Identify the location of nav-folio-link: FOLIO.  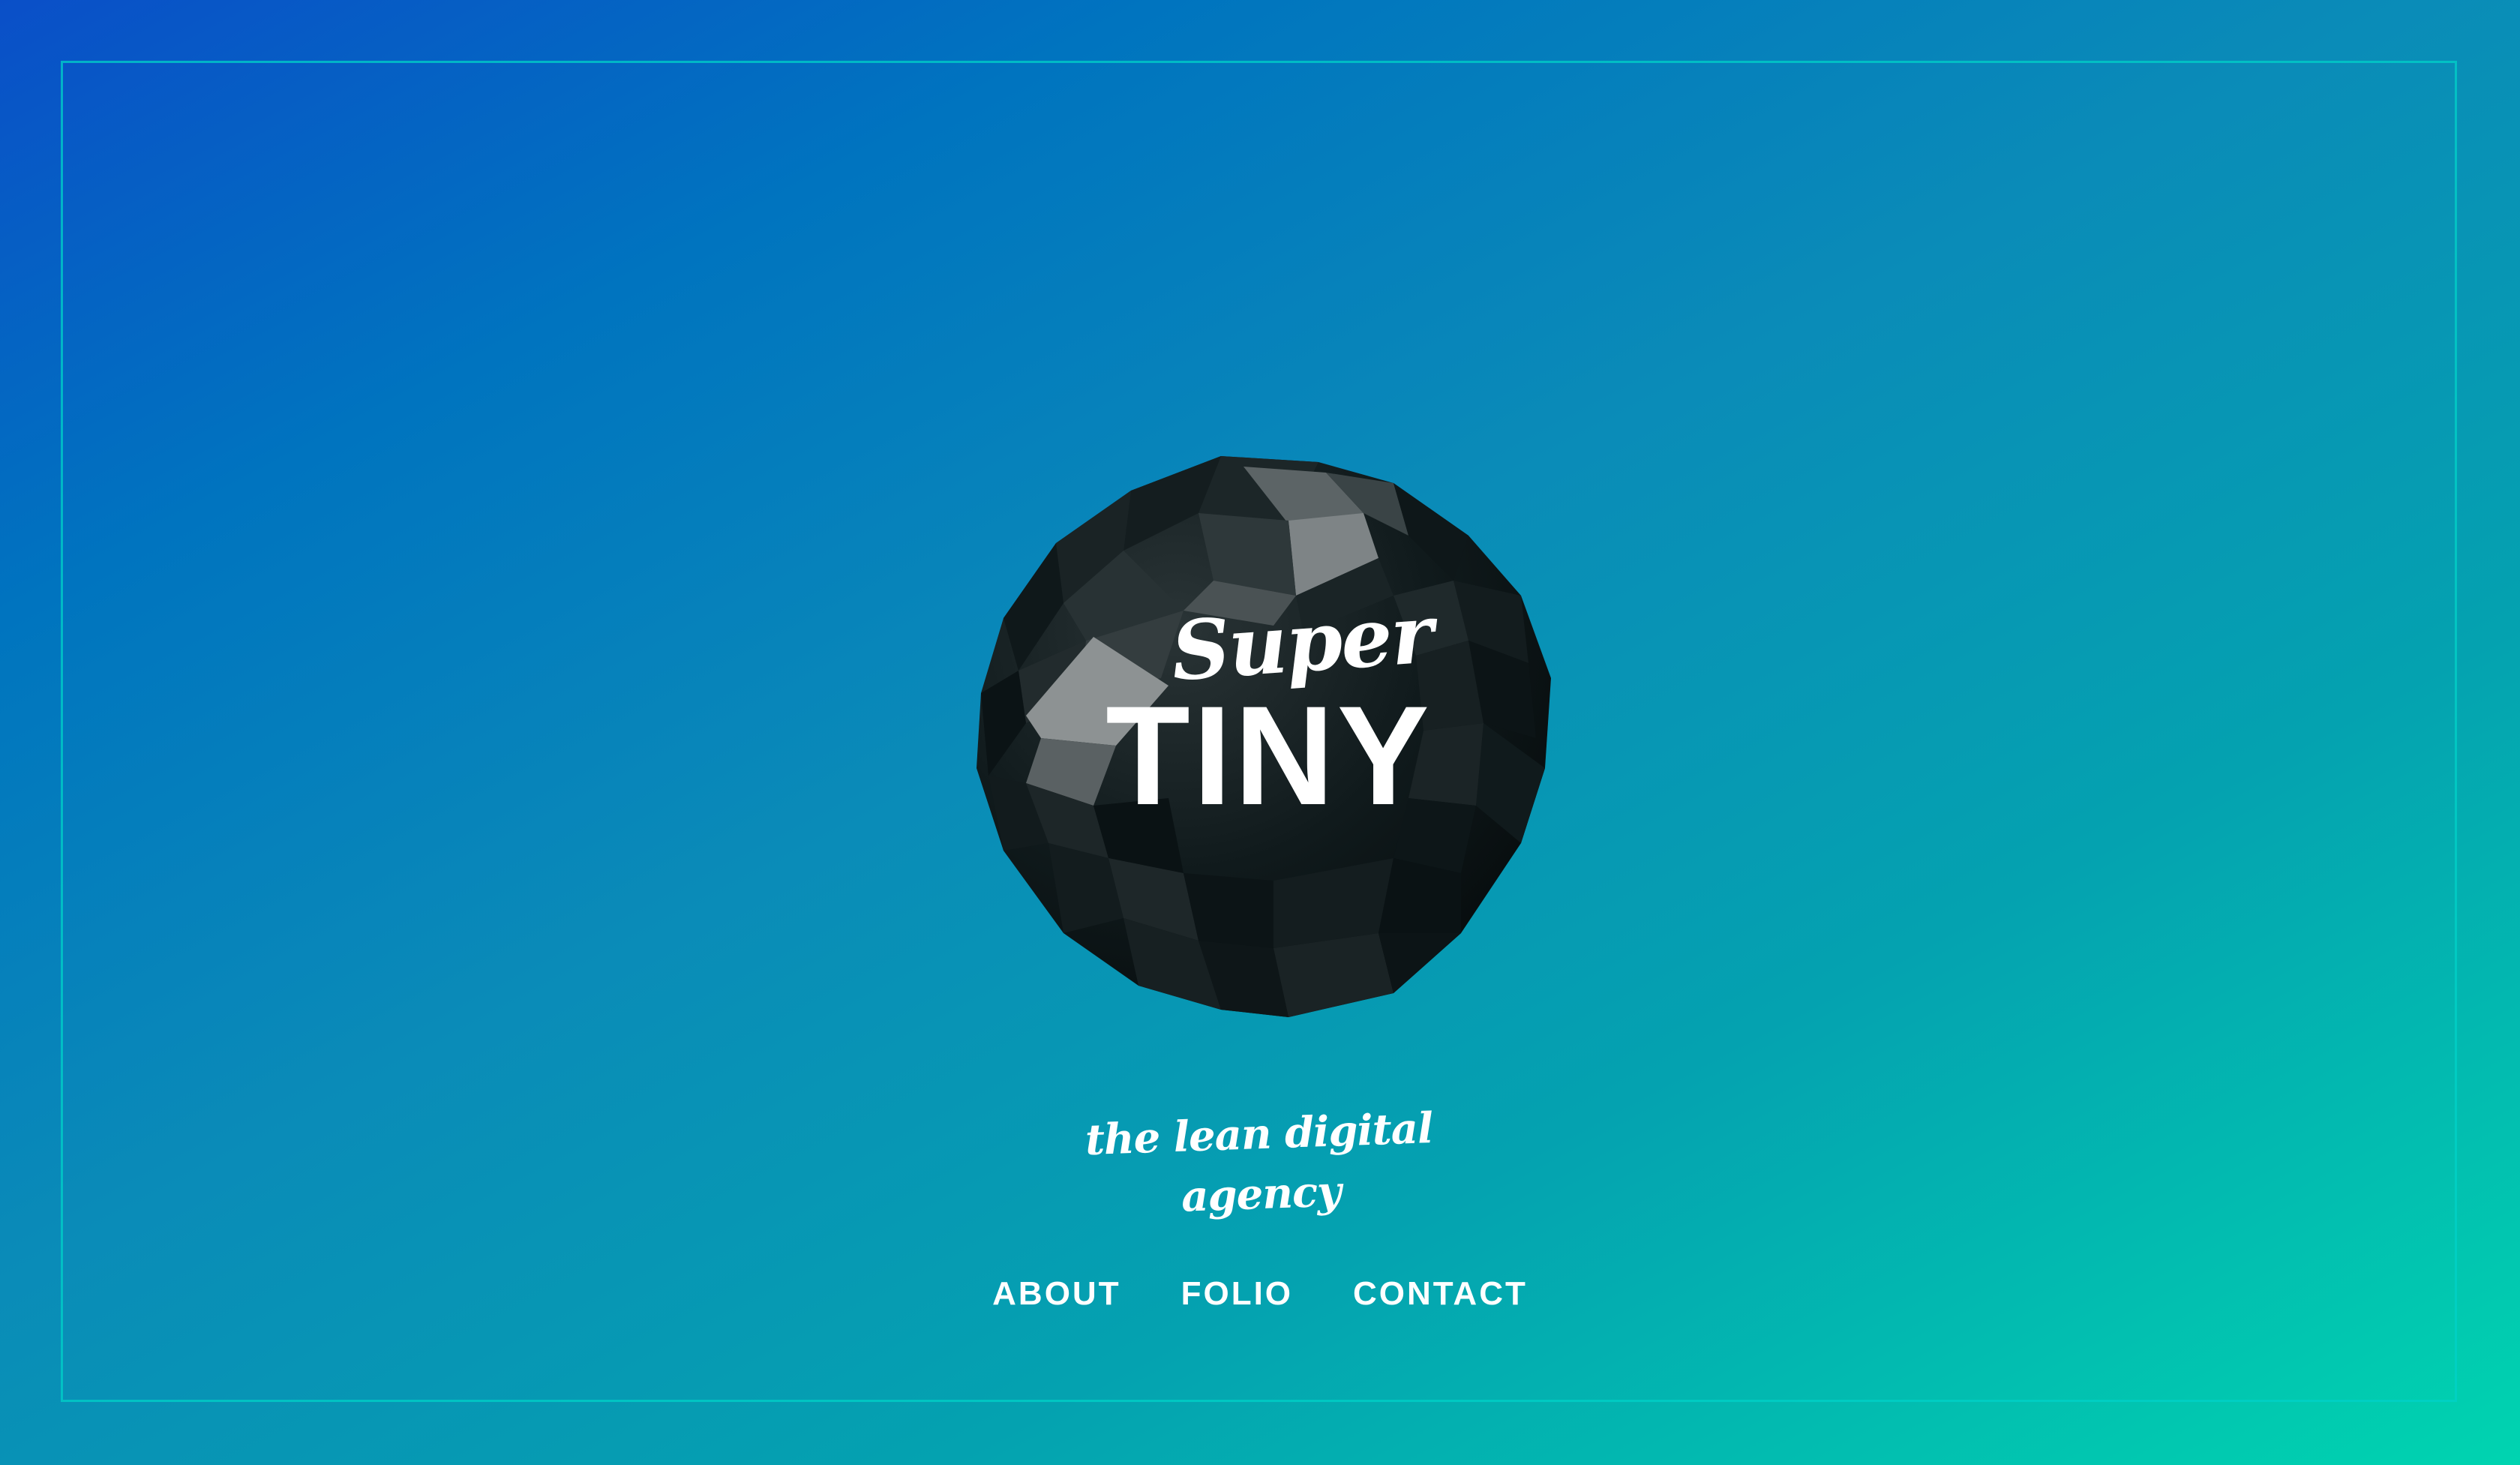
(1237, 1294).